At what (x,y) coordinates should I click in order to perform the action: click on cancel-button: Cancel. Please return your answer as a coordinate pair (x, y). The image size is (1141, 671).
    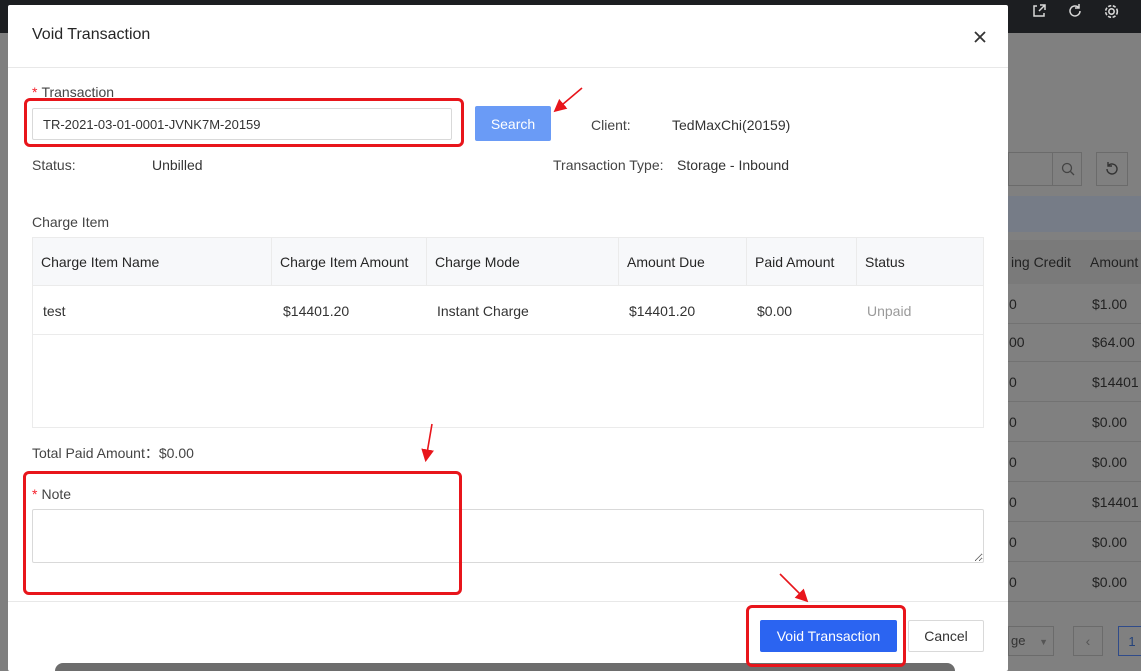
    Looking at the image, I should click on (946, 636).